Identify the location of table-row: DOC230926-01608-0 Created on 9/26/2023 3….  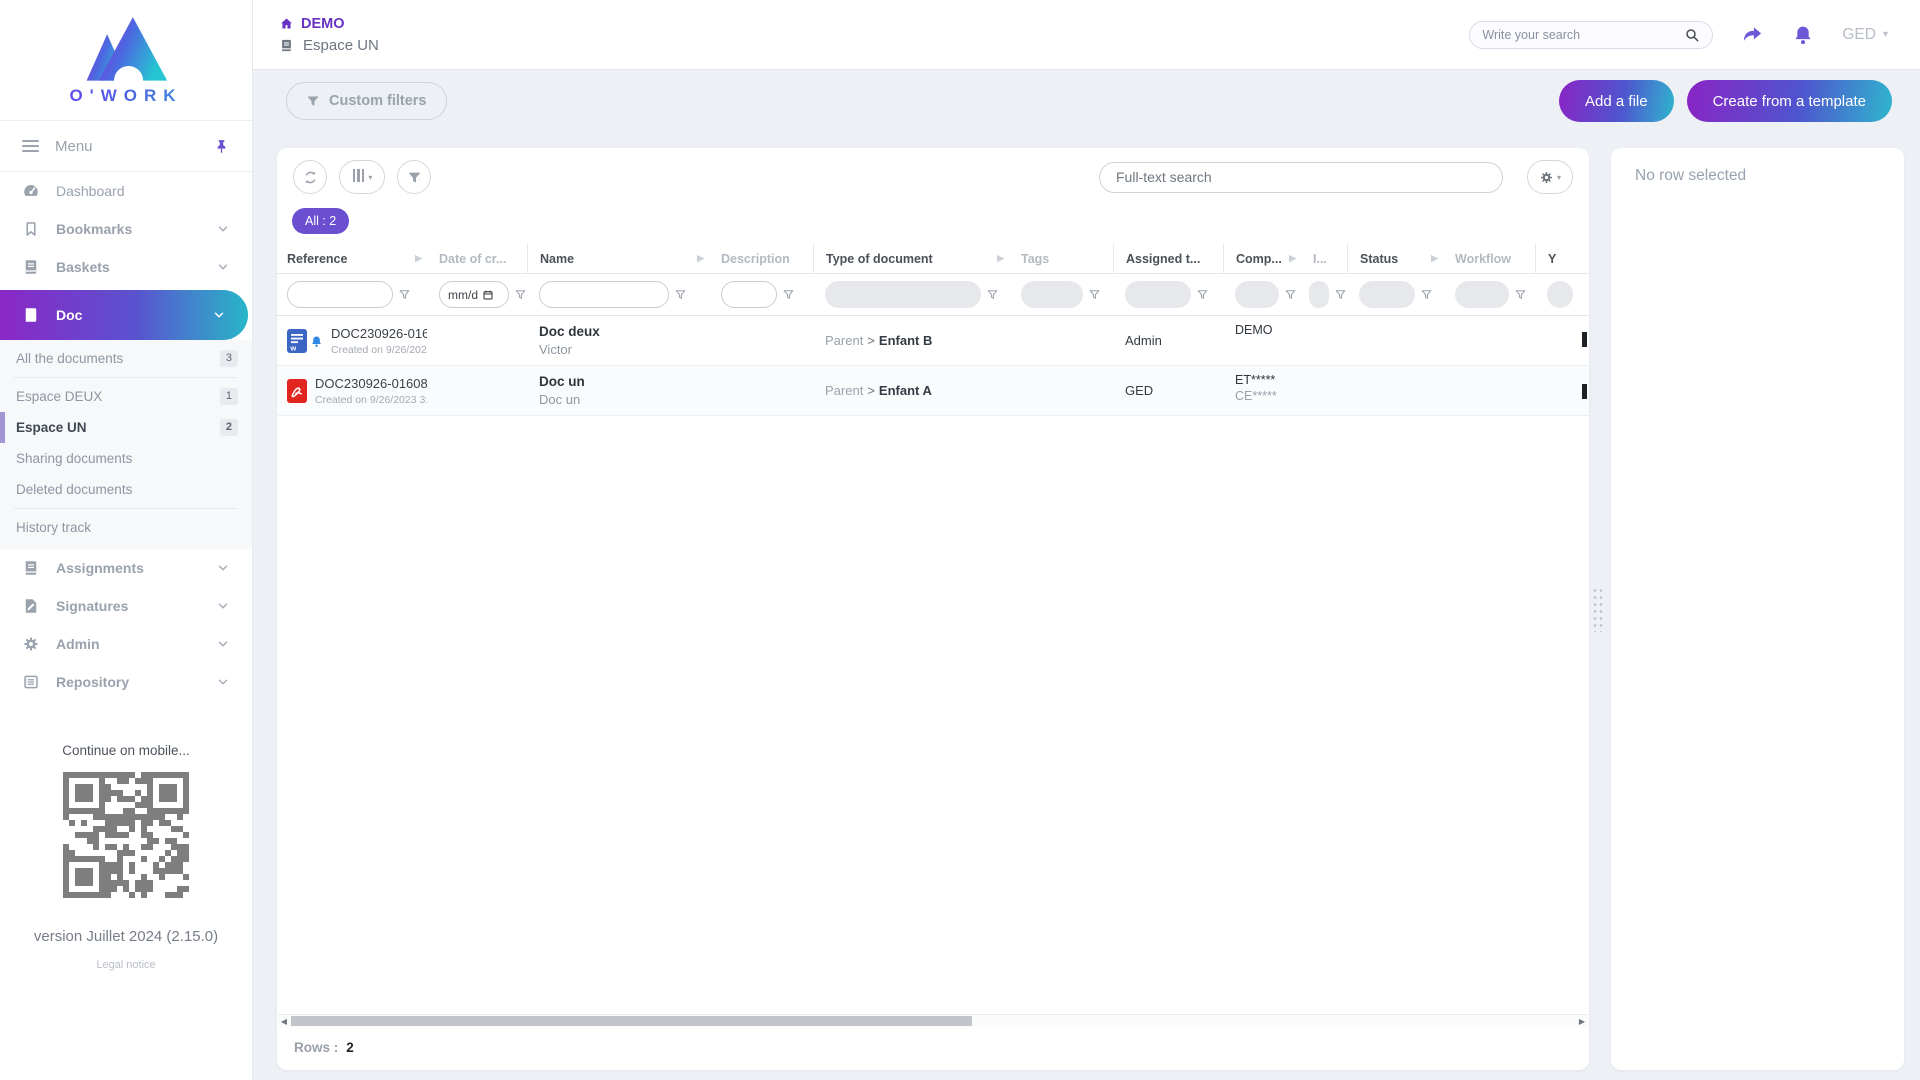
(933, 391).